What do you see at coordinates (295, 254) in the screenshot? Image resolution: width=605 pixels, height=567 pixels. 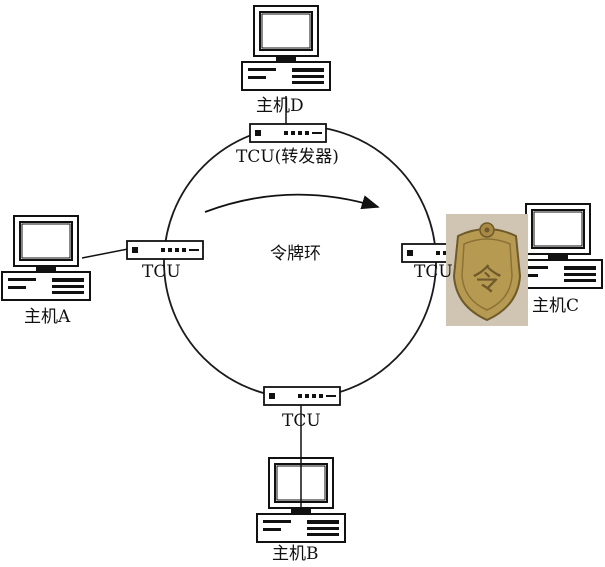 I see `ring-label: 令牌环` at bounding box center [295, 254].